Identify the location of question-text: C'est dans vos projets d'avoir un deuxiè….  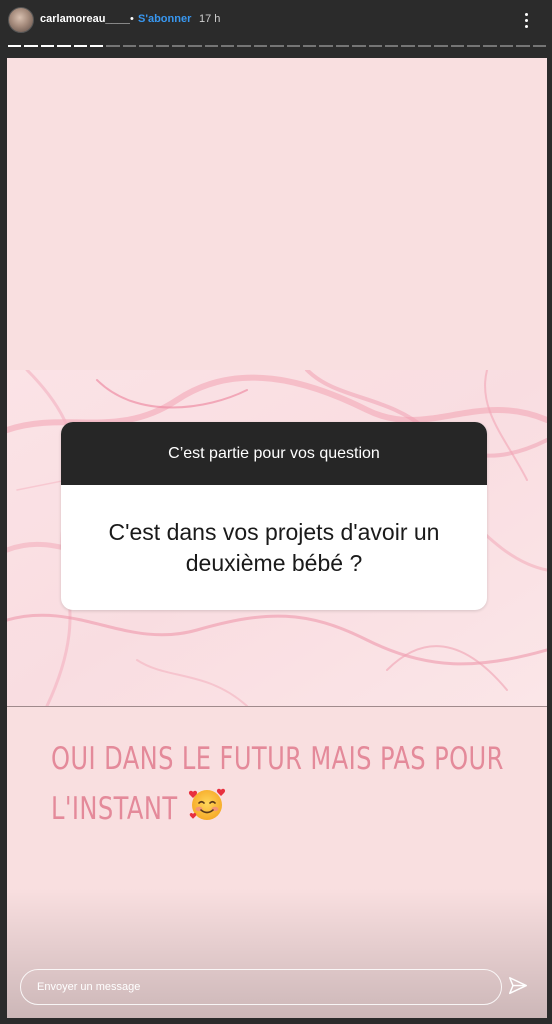
(274, 547).